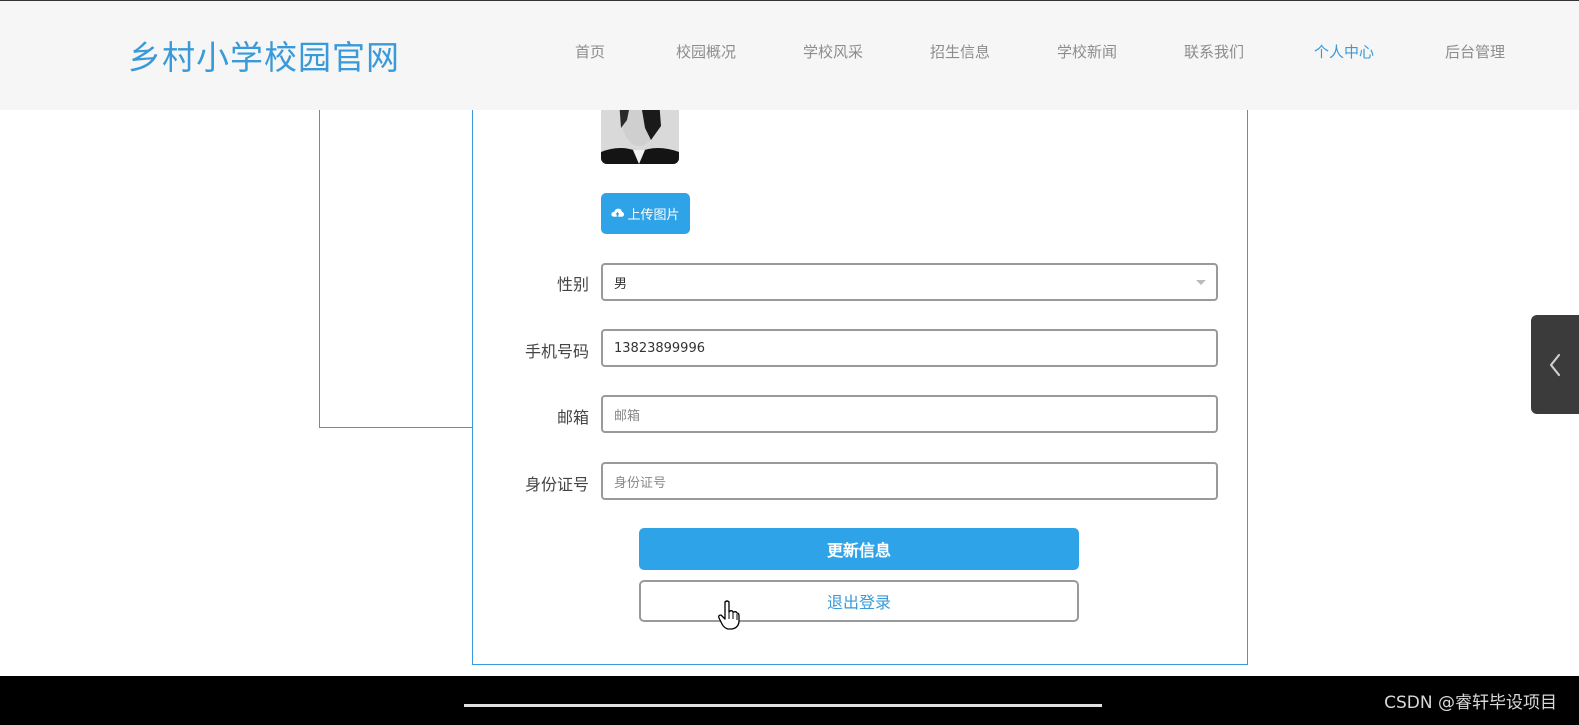  I want to click on phone-label: 手机号码, so click(556, 351).